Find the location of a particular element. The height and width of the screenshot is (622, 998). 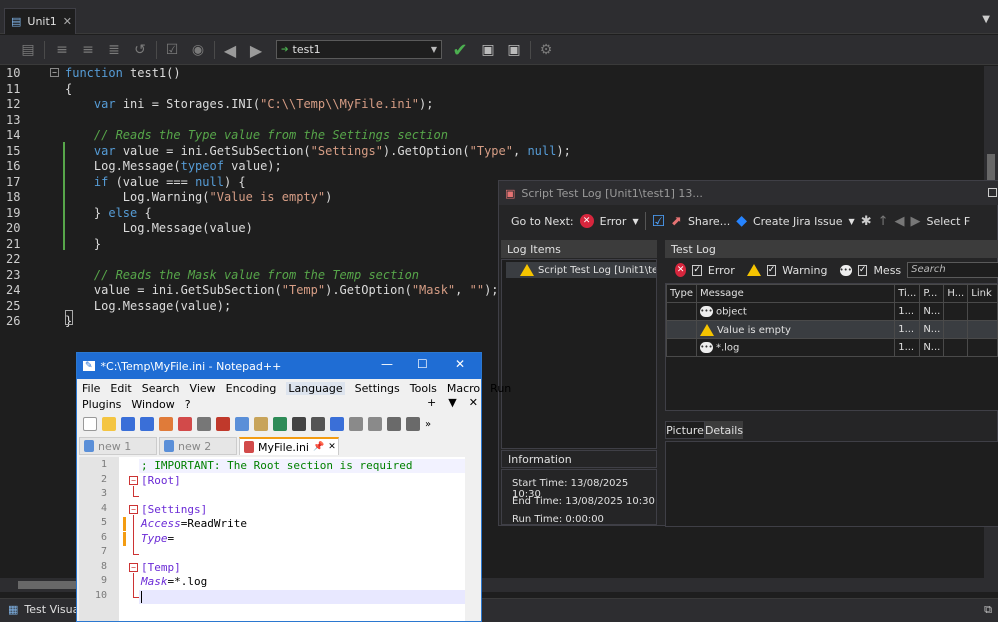

uncomment-icon: ↺ is located at coordinates (140, 50).